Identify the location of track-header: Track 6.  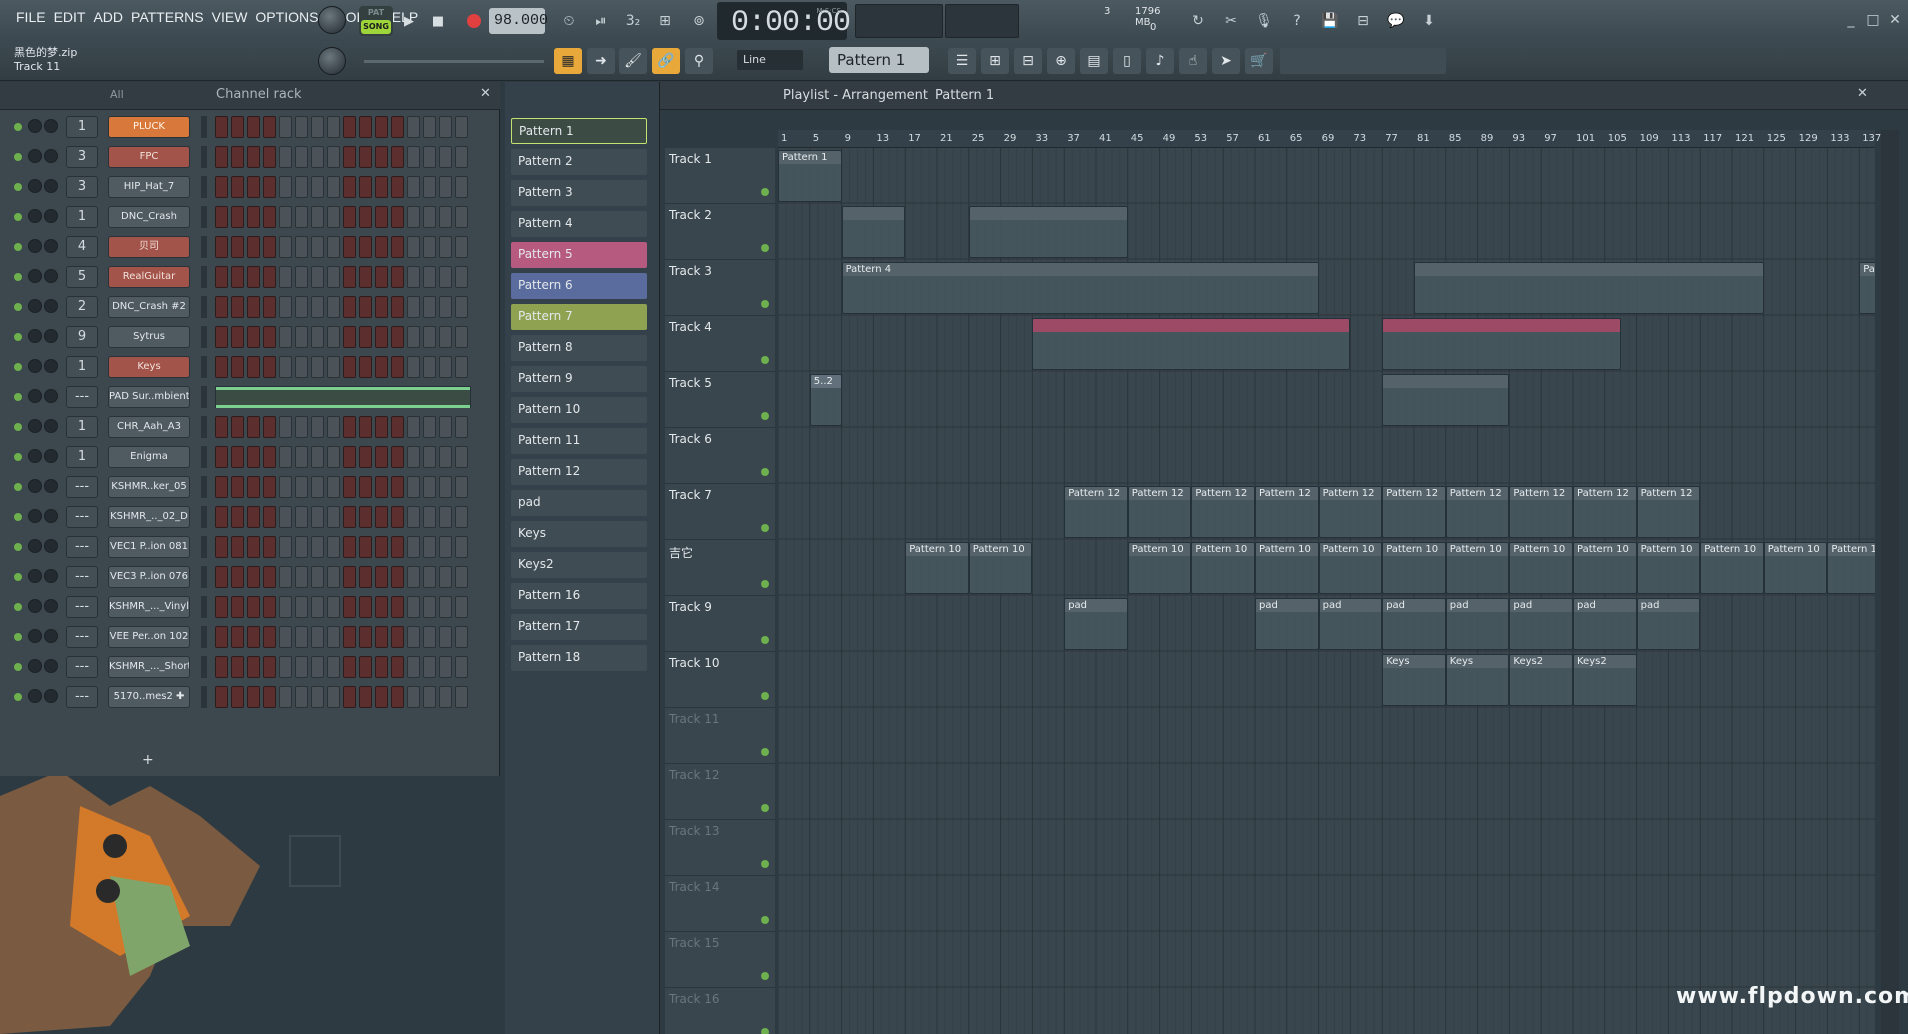
(720, 456).